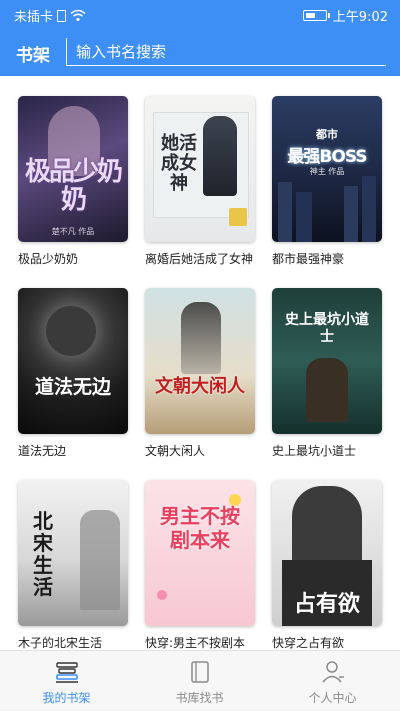  I want to click on cover-title: 极品少奶奶, so click(73, 186).